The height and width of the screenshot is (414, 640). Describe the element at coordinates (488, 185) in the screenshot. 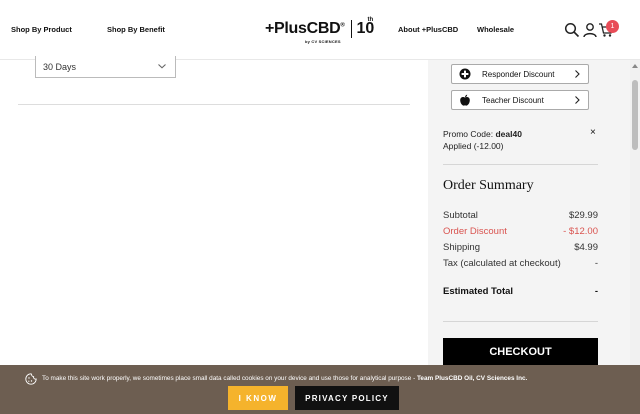

I see `order-summary-title: Order Summary` at that location.